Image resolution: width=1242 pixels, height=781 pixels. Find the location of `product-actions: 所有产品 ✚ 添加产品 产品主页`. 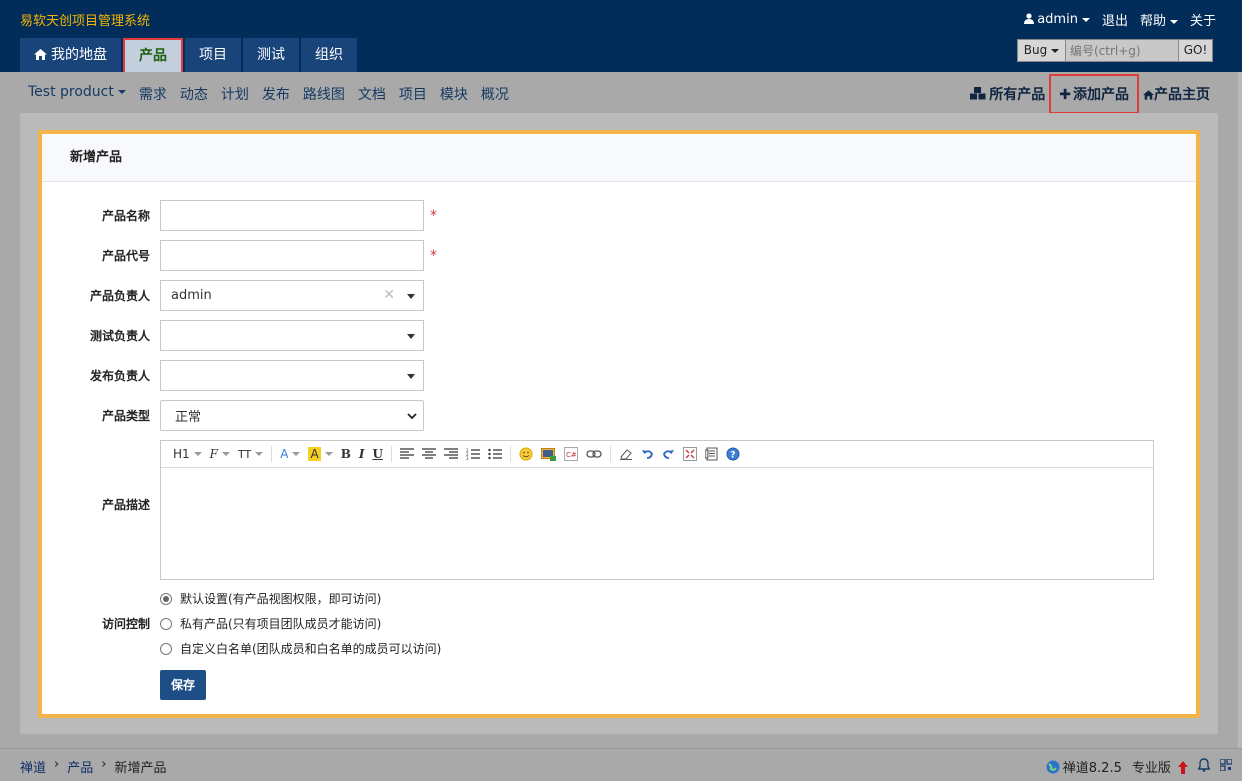

product-actions: 所有产品 ✚ 添加产品 产品主页 is located at coordinates (1090, 94).